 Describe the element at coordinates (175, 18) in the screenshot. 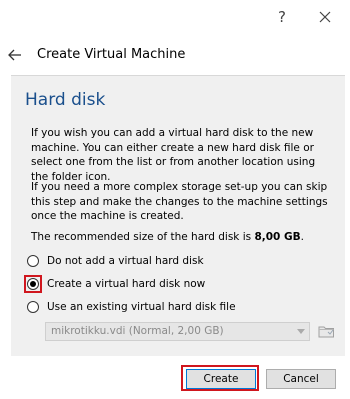

I see `title-bar: ?` at that location.